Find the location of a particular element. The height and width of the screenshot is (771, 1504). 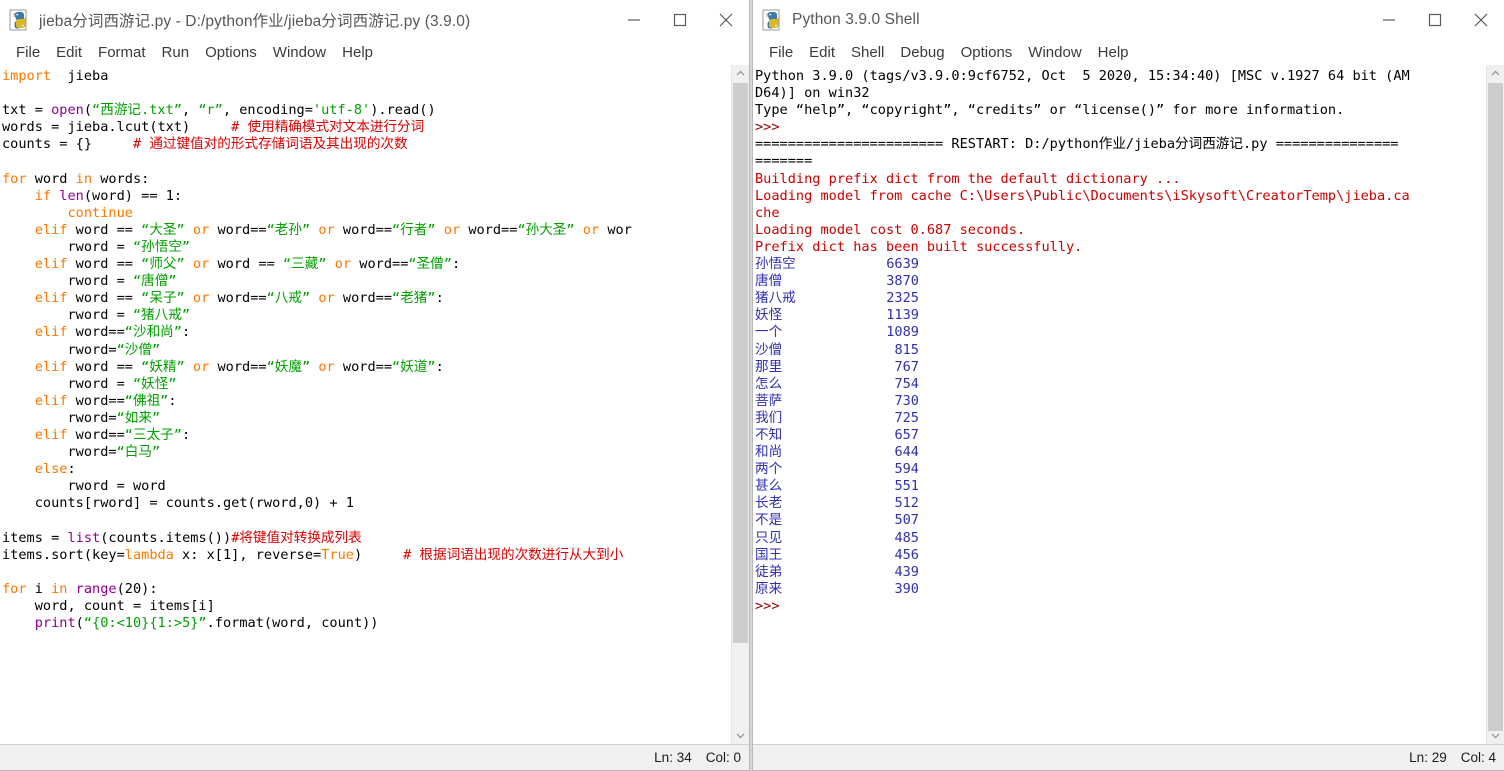

editor-scroll-thumb is located at coordinates (740, 363).